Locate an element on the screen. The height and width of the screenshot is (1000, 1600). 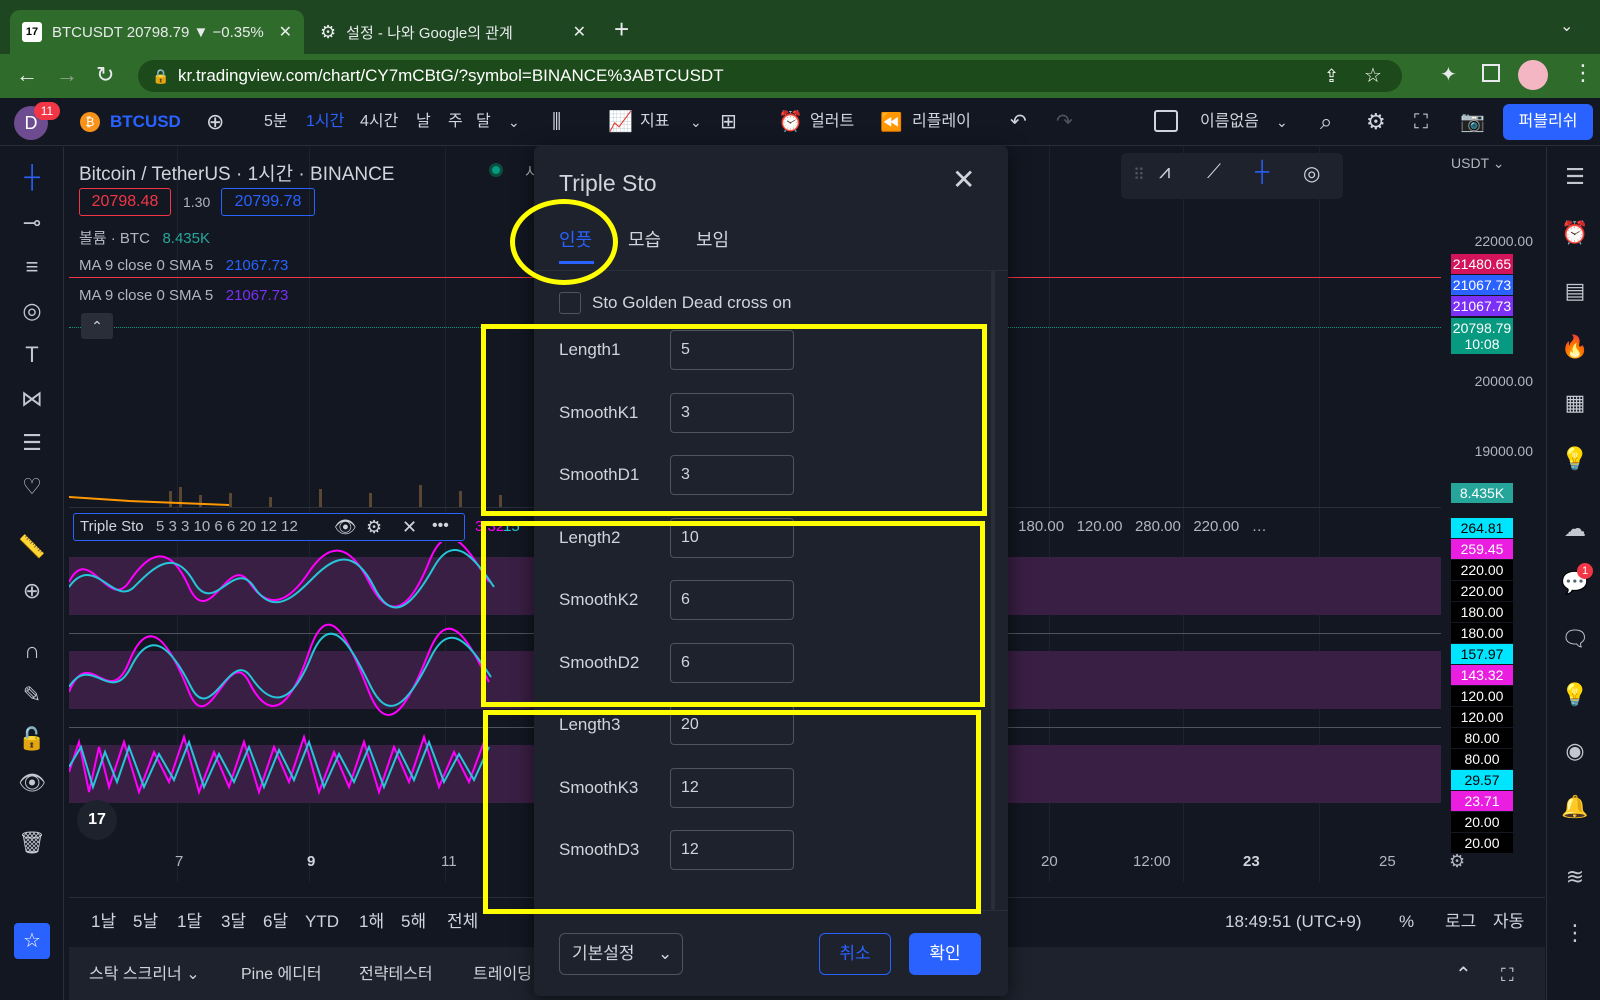
trash-icon: 🗑 is located at coordinates (32, 843).